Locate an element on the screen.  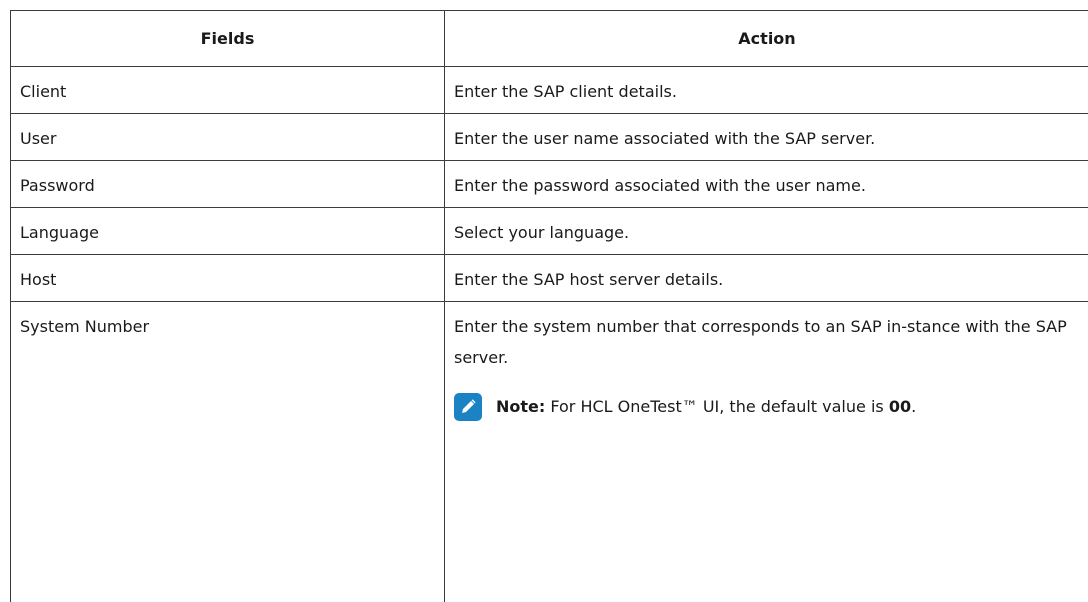
table-row: Language Select your language. is located at coordinates (549, 231).